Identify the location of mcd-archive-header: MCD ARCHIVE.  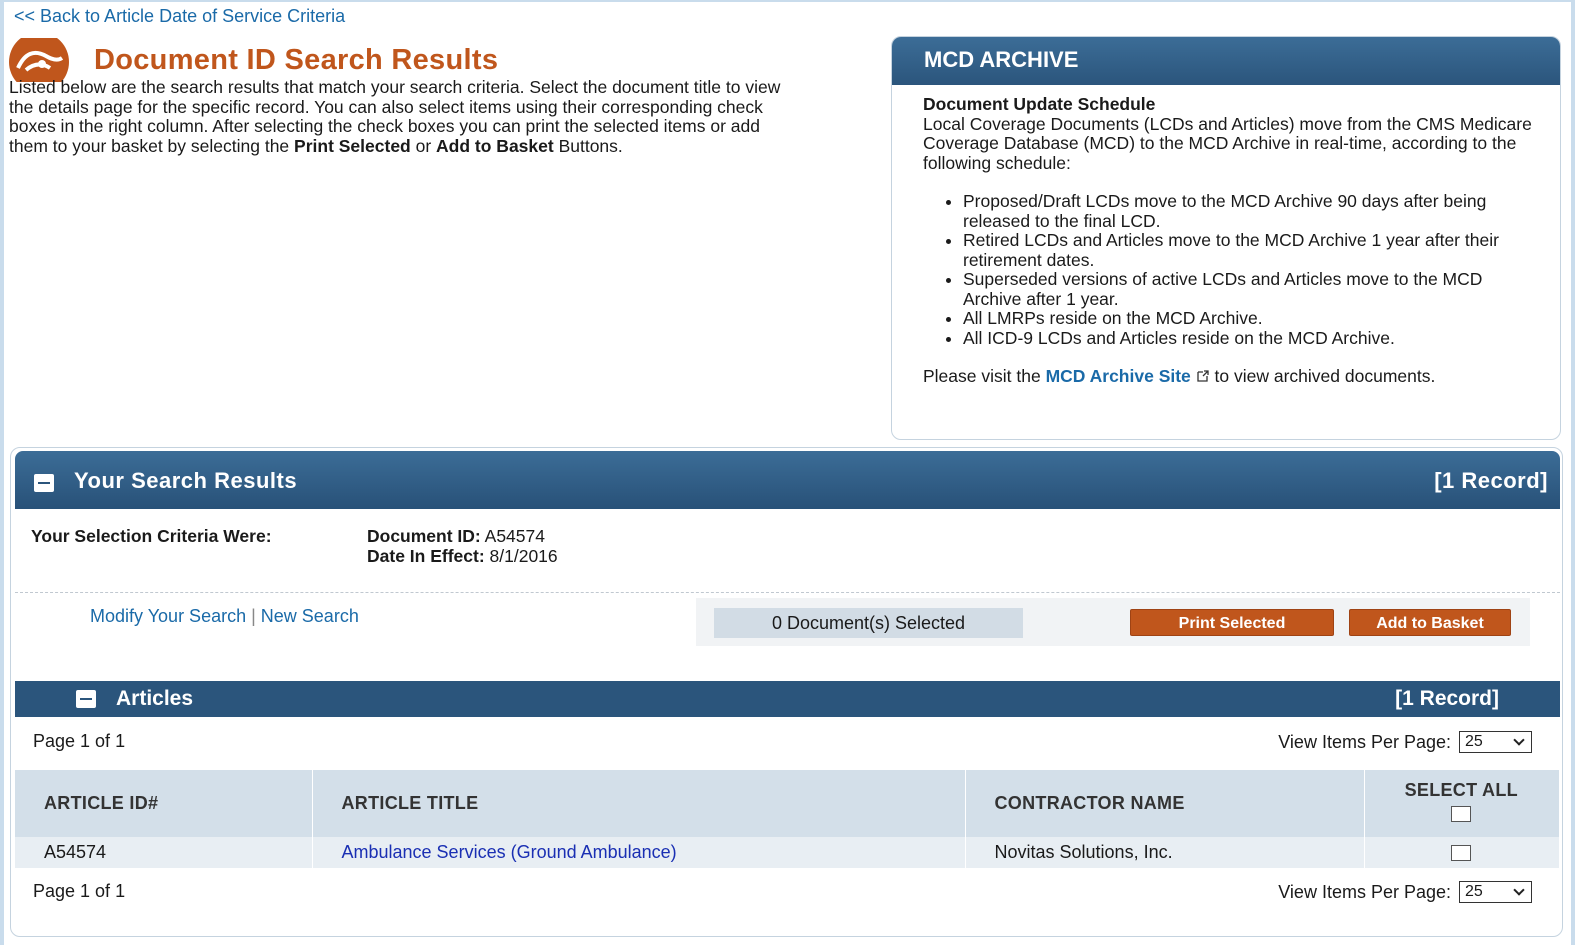
(1226, 61).